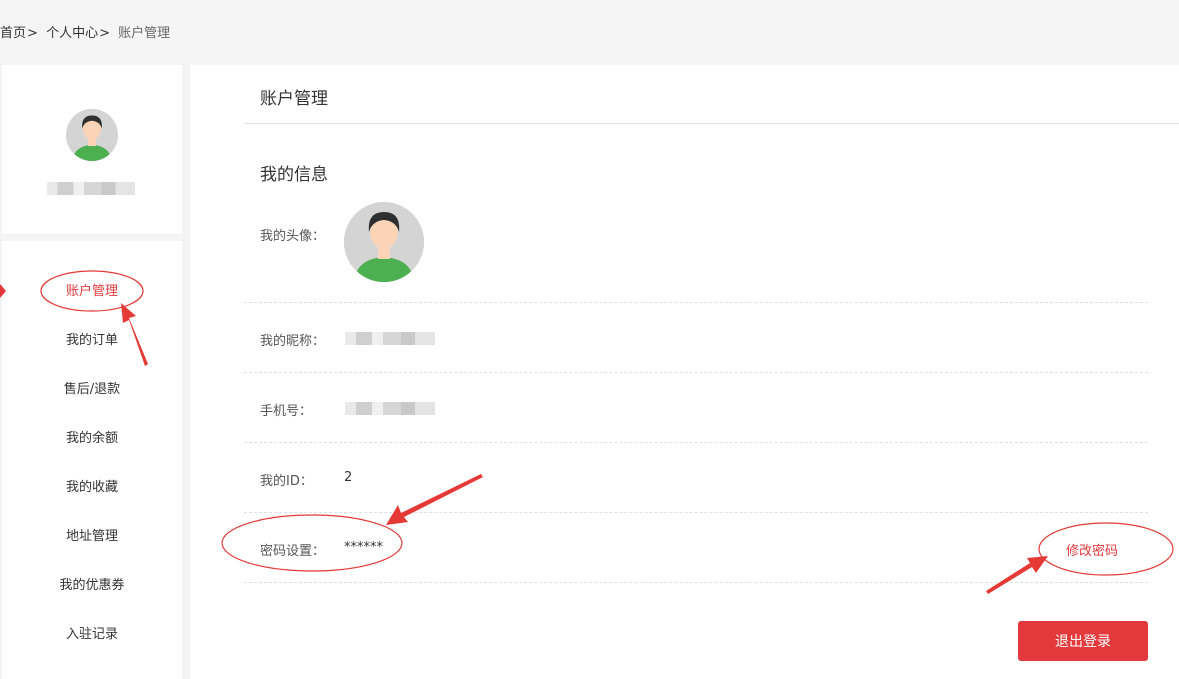 The image size is (1179, 679). Describe the element at coordinates (348, 477) in the screenshot. I see `id-value: 2` at that location.